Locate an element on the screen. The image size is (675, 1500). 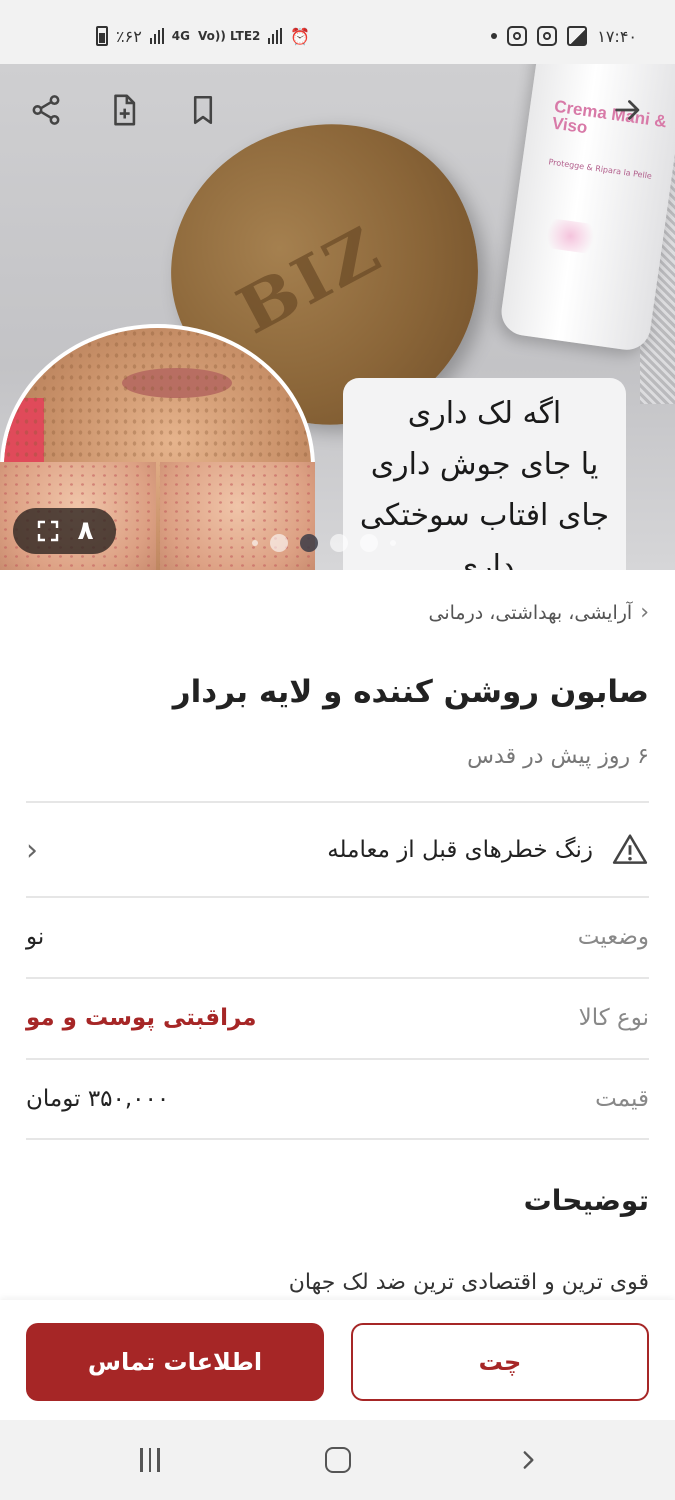
field-row-price: قیمت ۳۵۰,۰۰۰ تومان is located at coordinates (337, 1099).